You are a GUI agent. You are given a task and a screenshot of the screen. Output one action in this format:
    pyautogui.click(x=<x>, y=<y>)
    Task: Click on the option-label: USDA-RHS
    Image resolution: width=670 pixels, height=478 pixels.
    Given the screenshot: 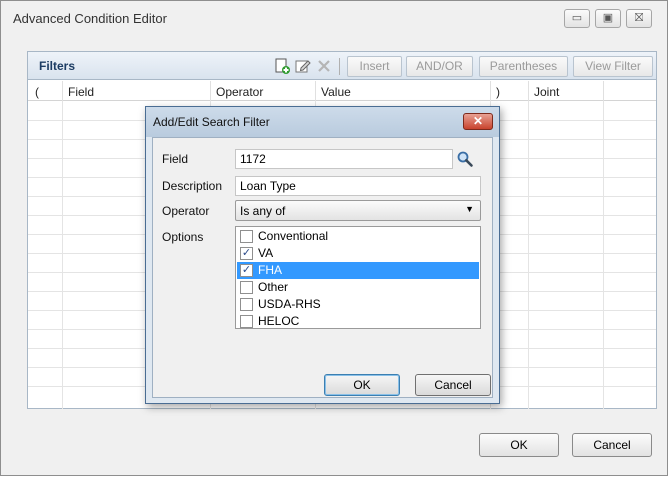 What is the action you would take?
    pyautogui.click(x=289, y=304)
    